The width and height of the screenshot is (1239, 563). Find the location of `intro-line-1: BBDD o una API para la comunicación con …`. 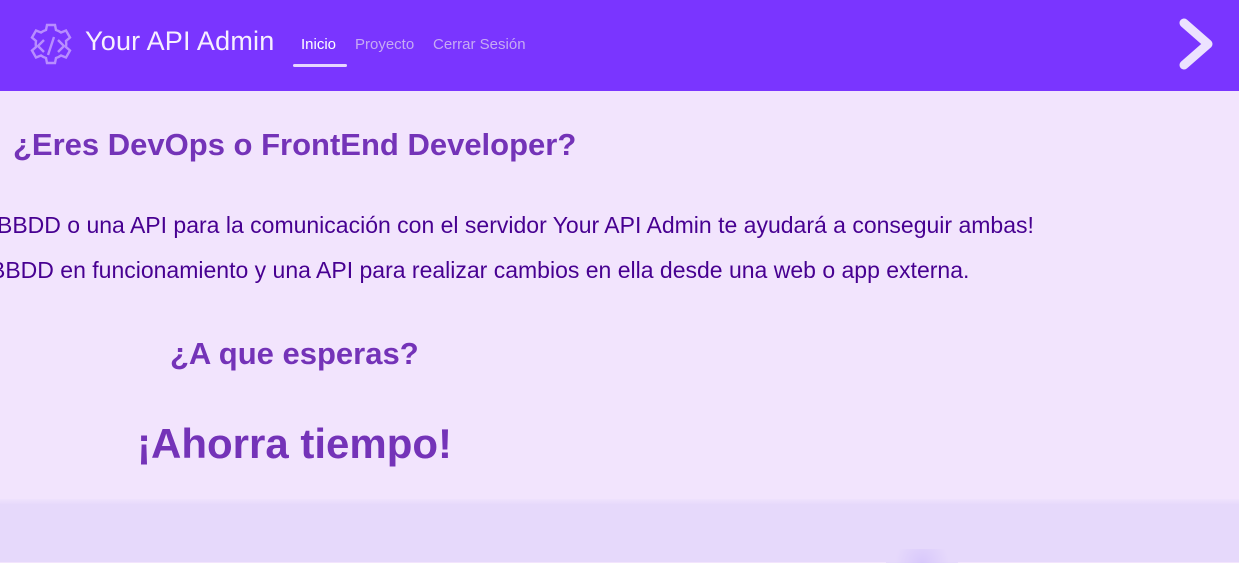

intro-line-1: BBDD o una API para la comunicación con … is located at coordinates (517, 225).